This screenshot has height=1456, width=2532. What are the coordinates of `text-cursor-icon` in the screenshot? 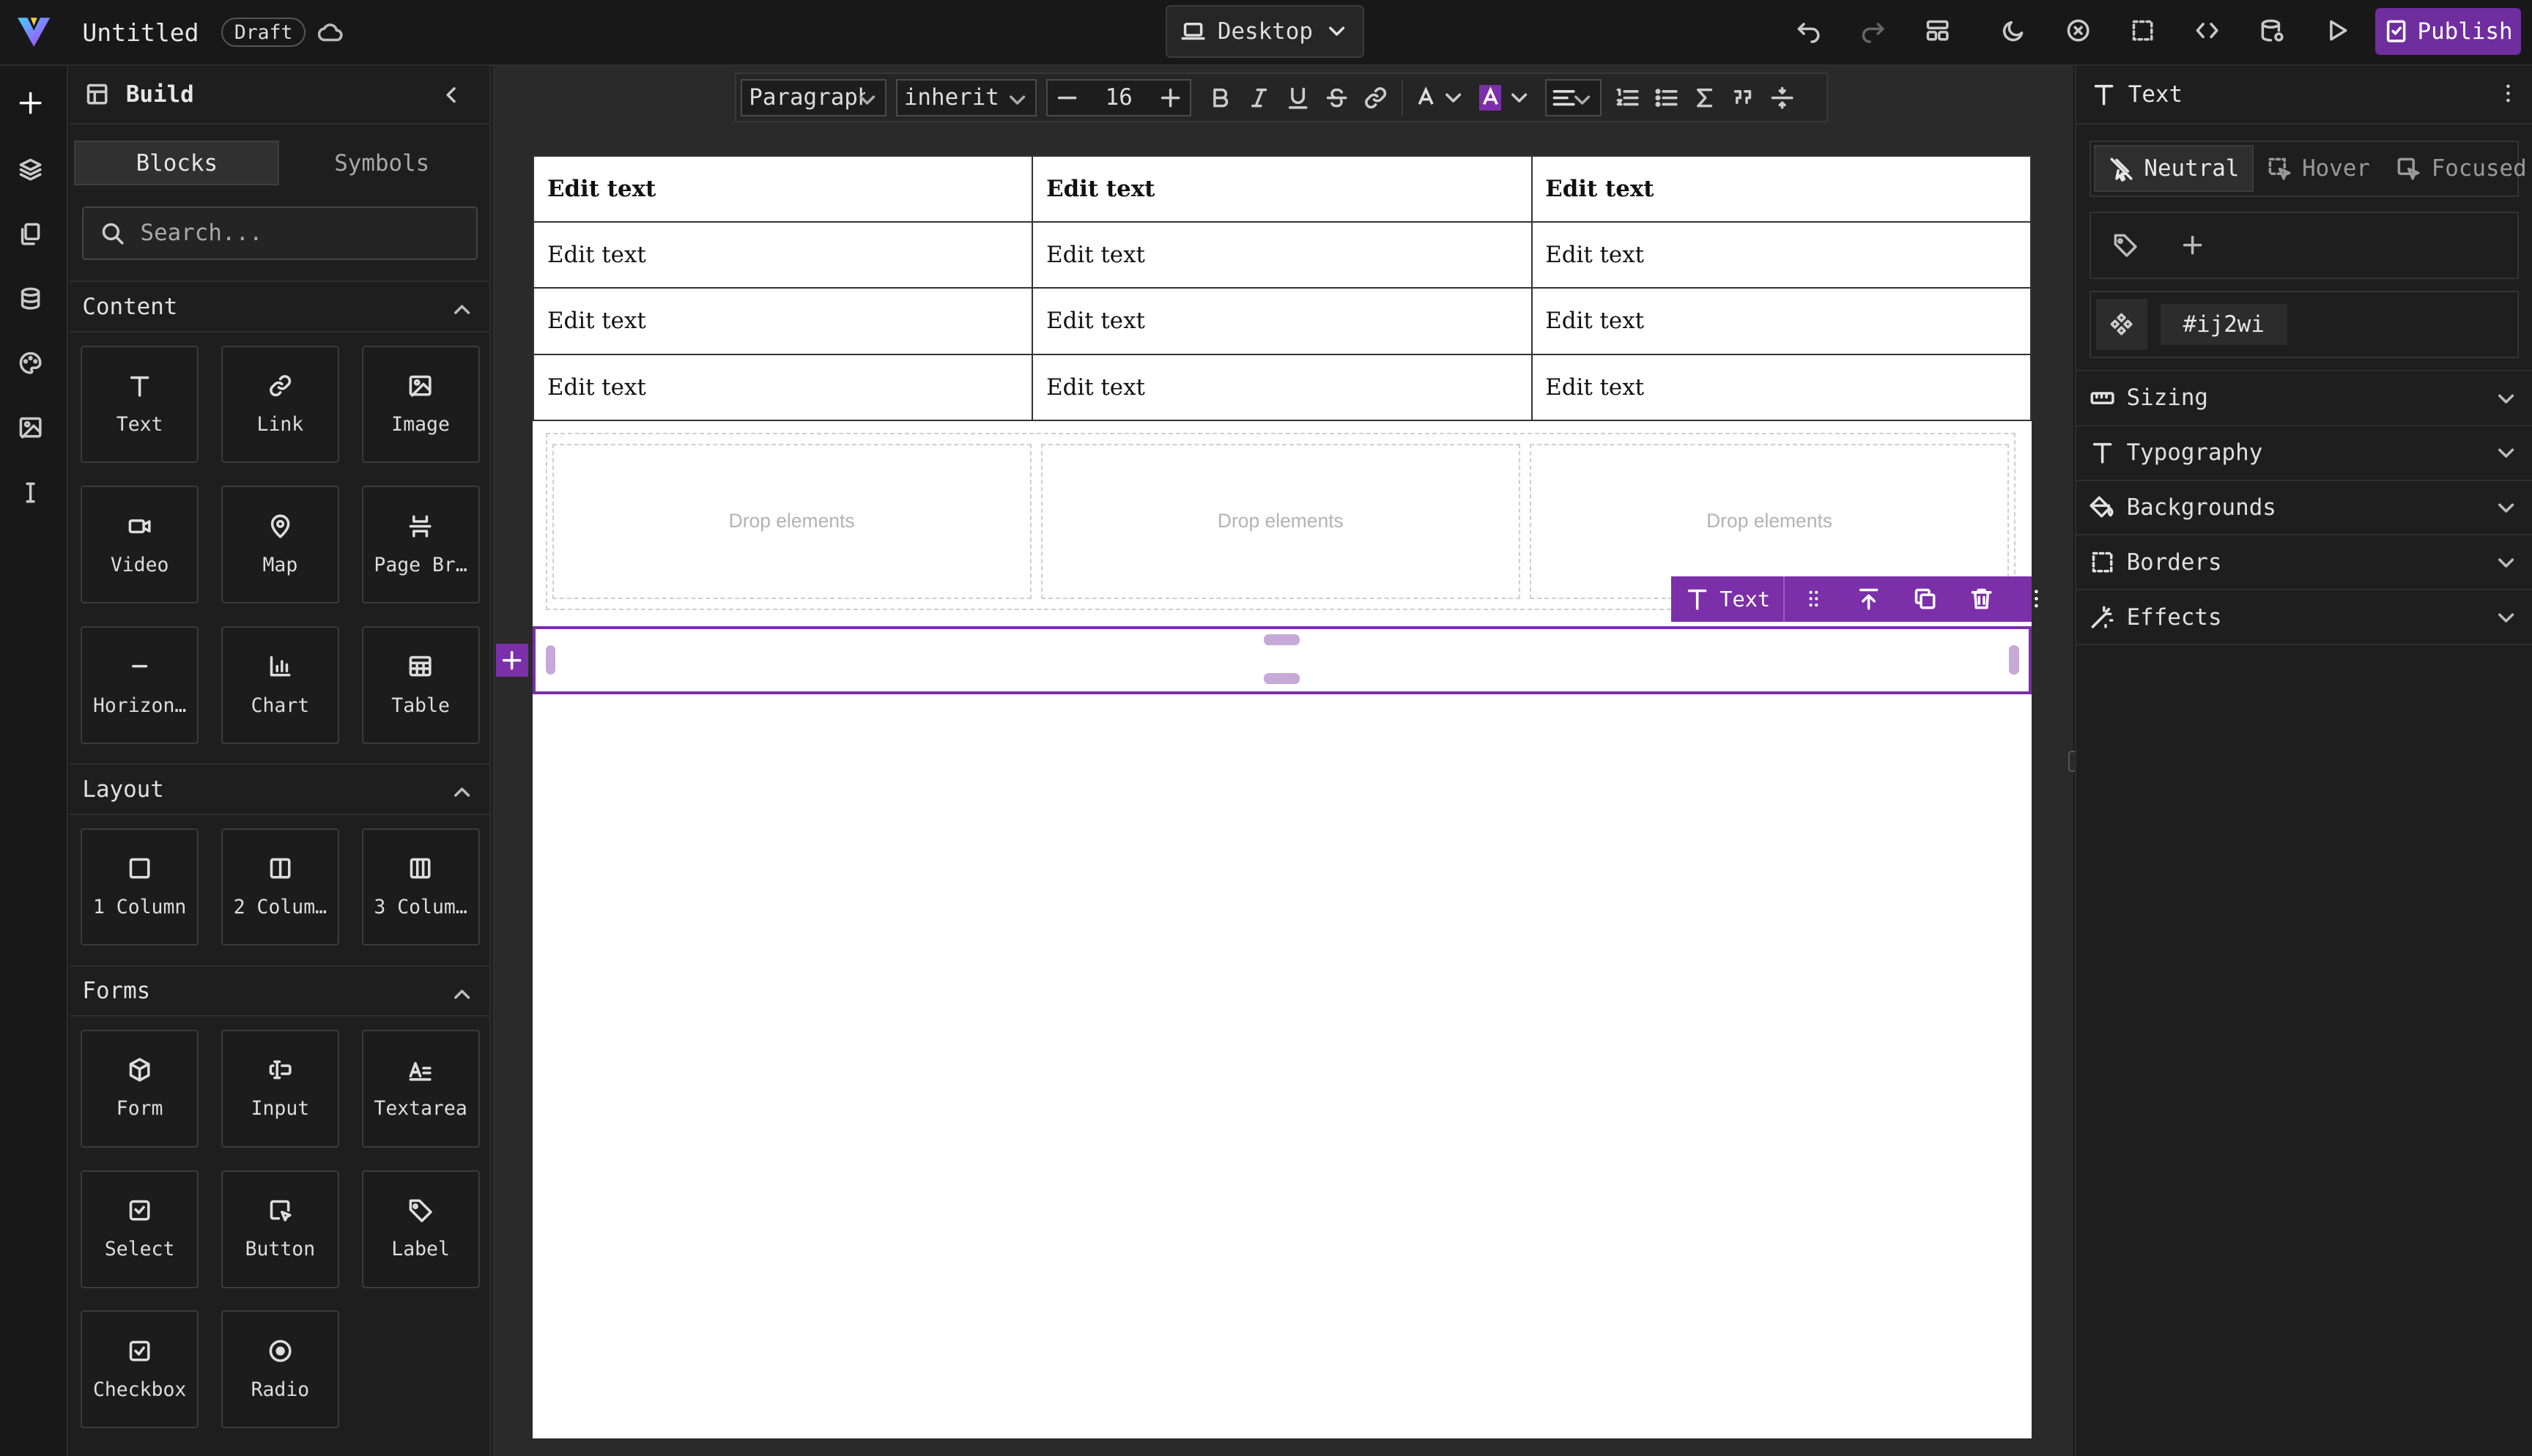 It's located at (31, 493).